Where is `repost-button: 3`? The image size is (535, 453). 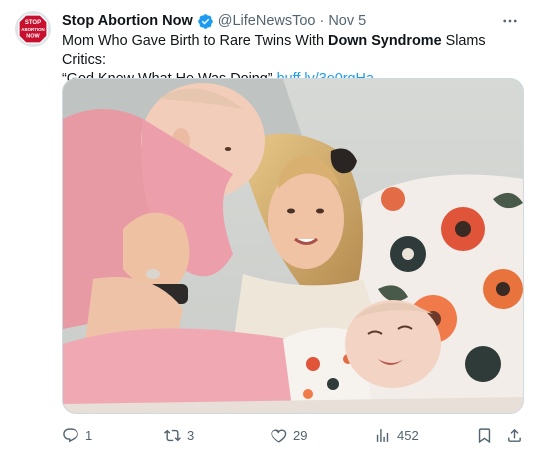
repost-button: 3 is located at coordinates (179, 435).